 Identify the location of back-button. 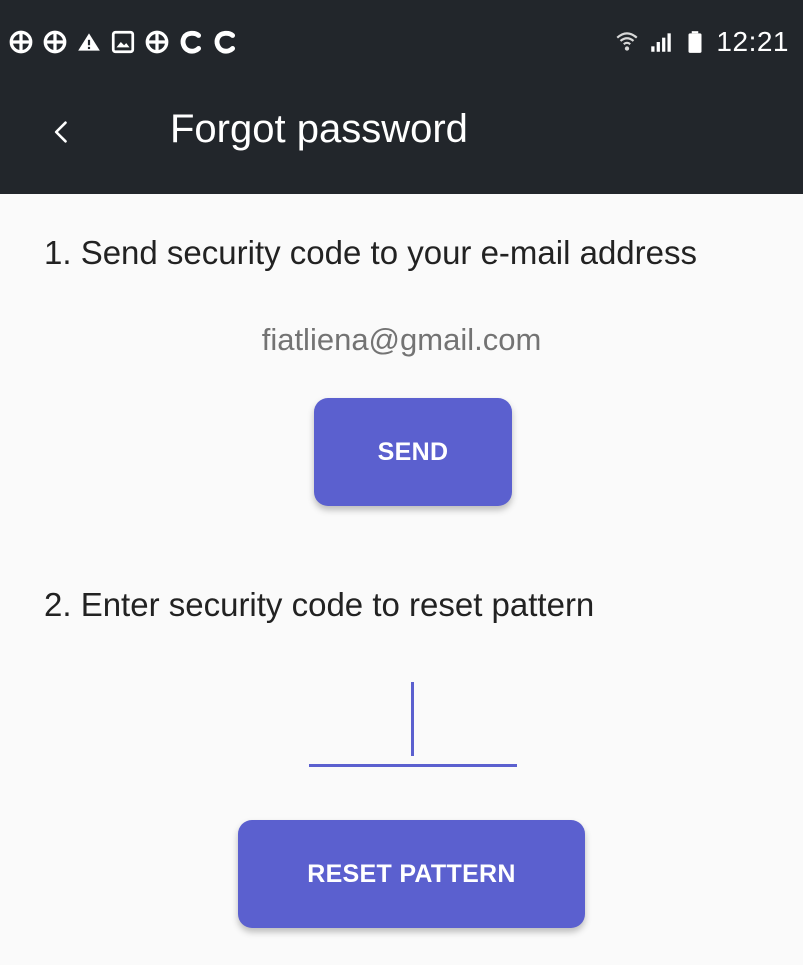
(62, 132).